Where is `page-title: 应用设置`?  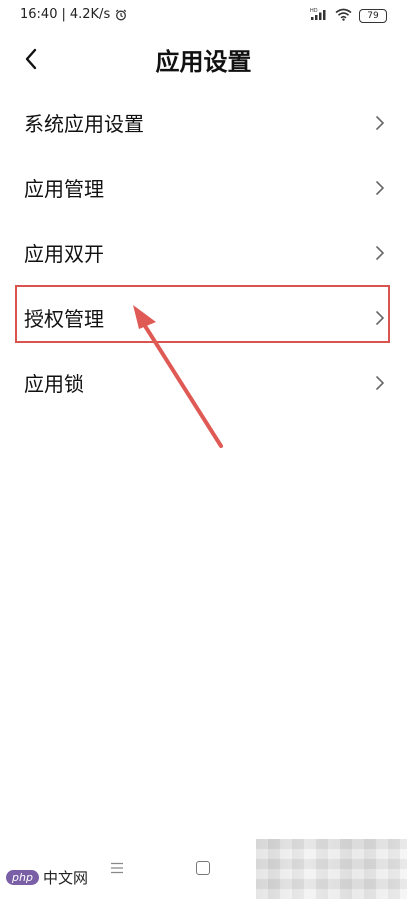 page-title: 应用设置 is located at coordinates (203, 62).